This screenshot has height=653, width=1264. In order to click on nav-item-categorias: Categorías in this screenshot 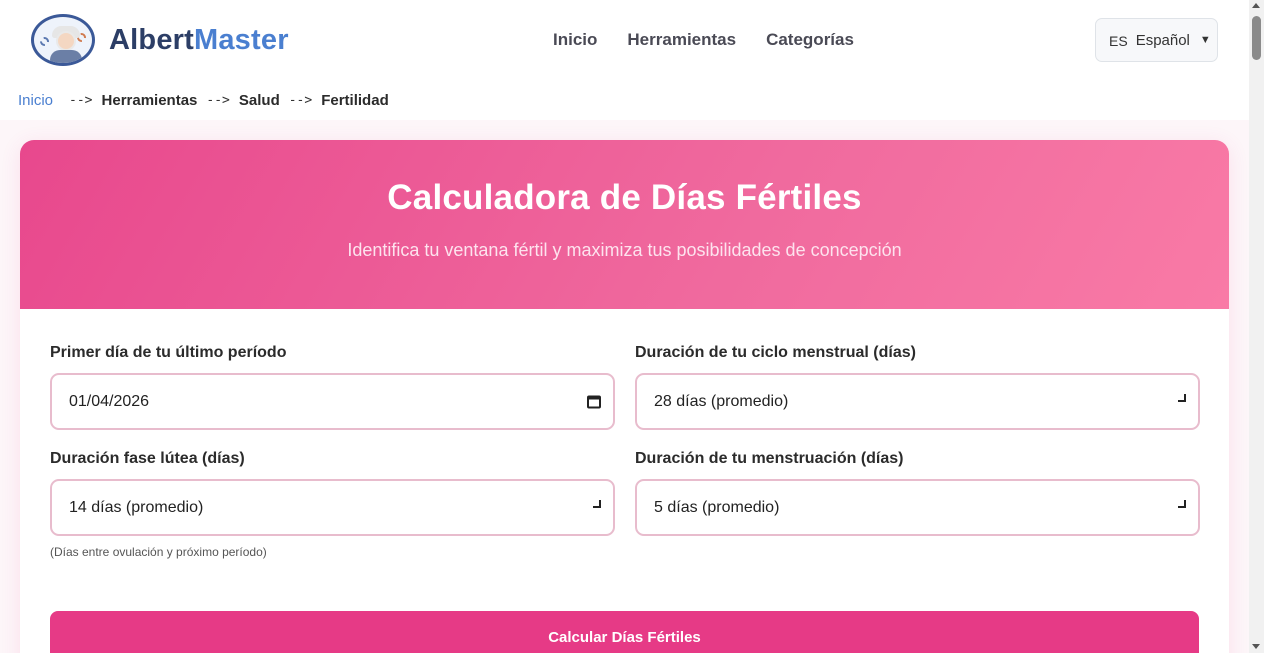, I will do `click(810, 40)`.